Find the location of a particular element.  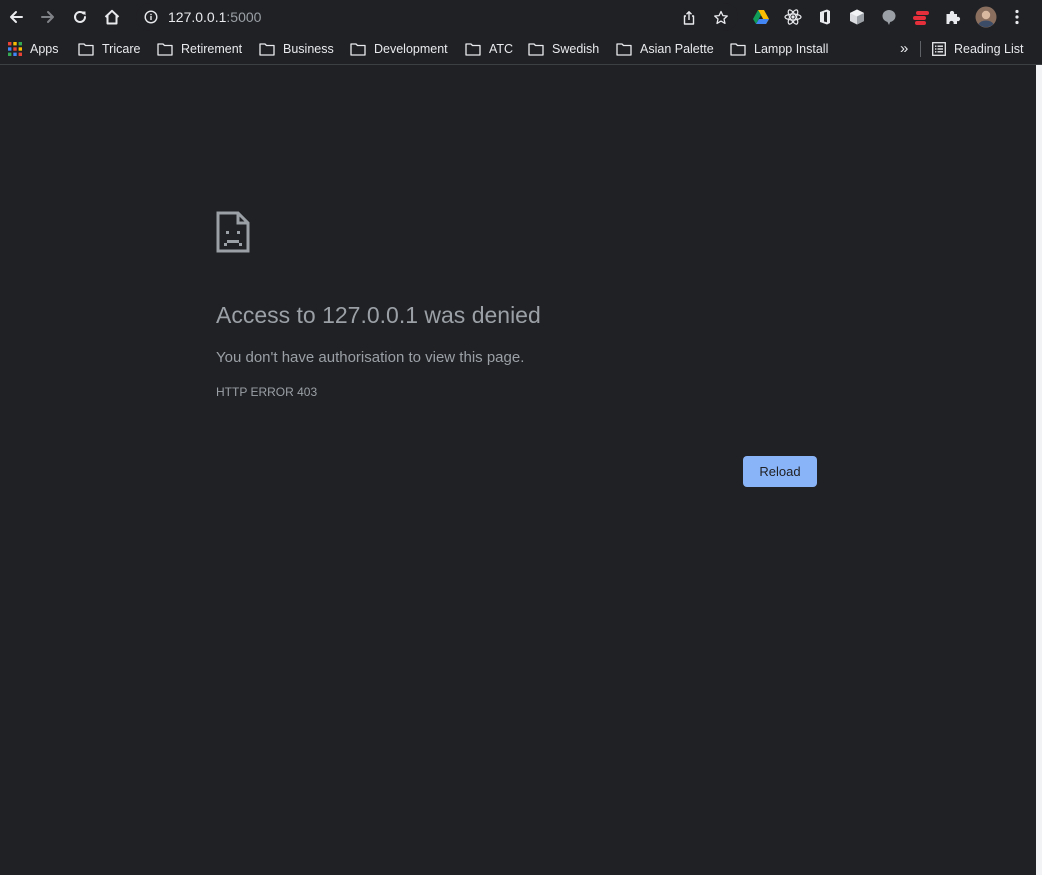

reading-list-label: Reading List is located at coordinates (989, 49).